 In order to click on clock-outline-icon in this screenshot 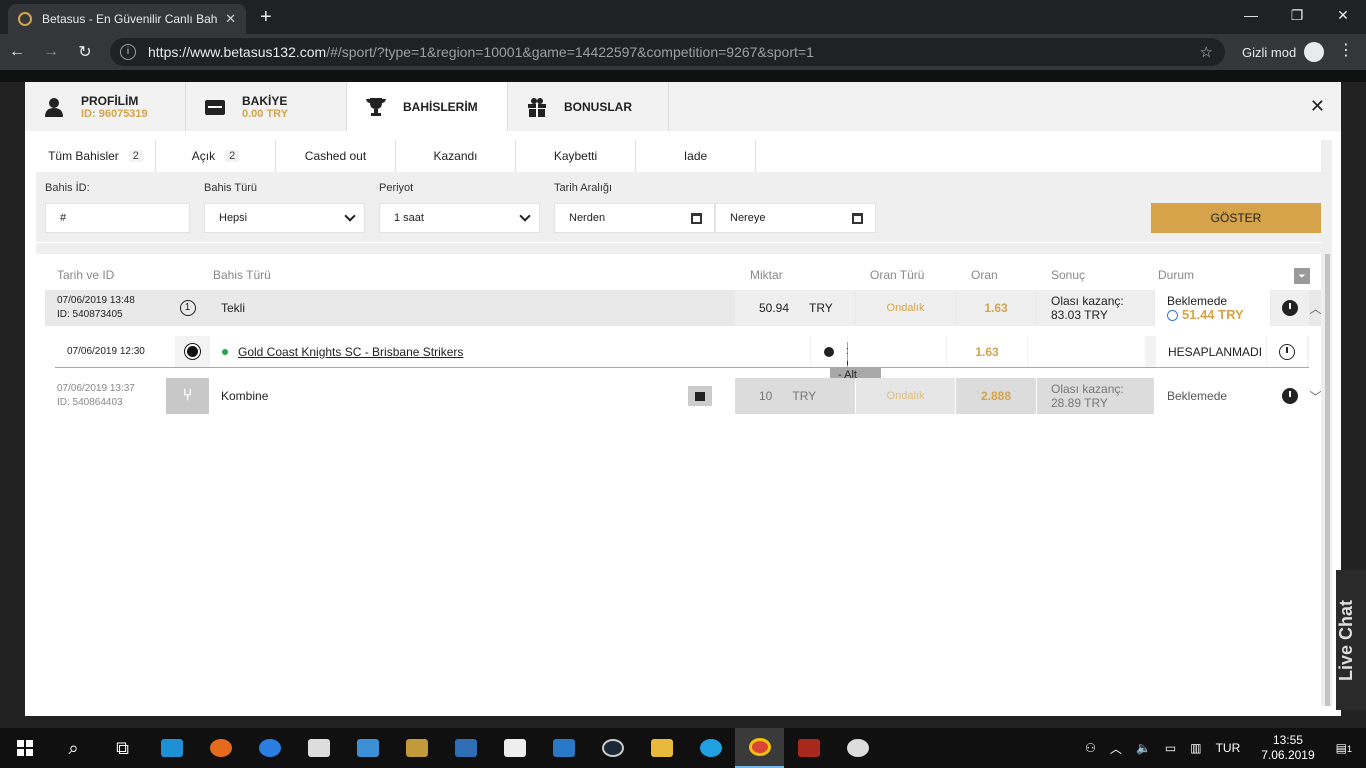, I will do `click(1287, 351)`.